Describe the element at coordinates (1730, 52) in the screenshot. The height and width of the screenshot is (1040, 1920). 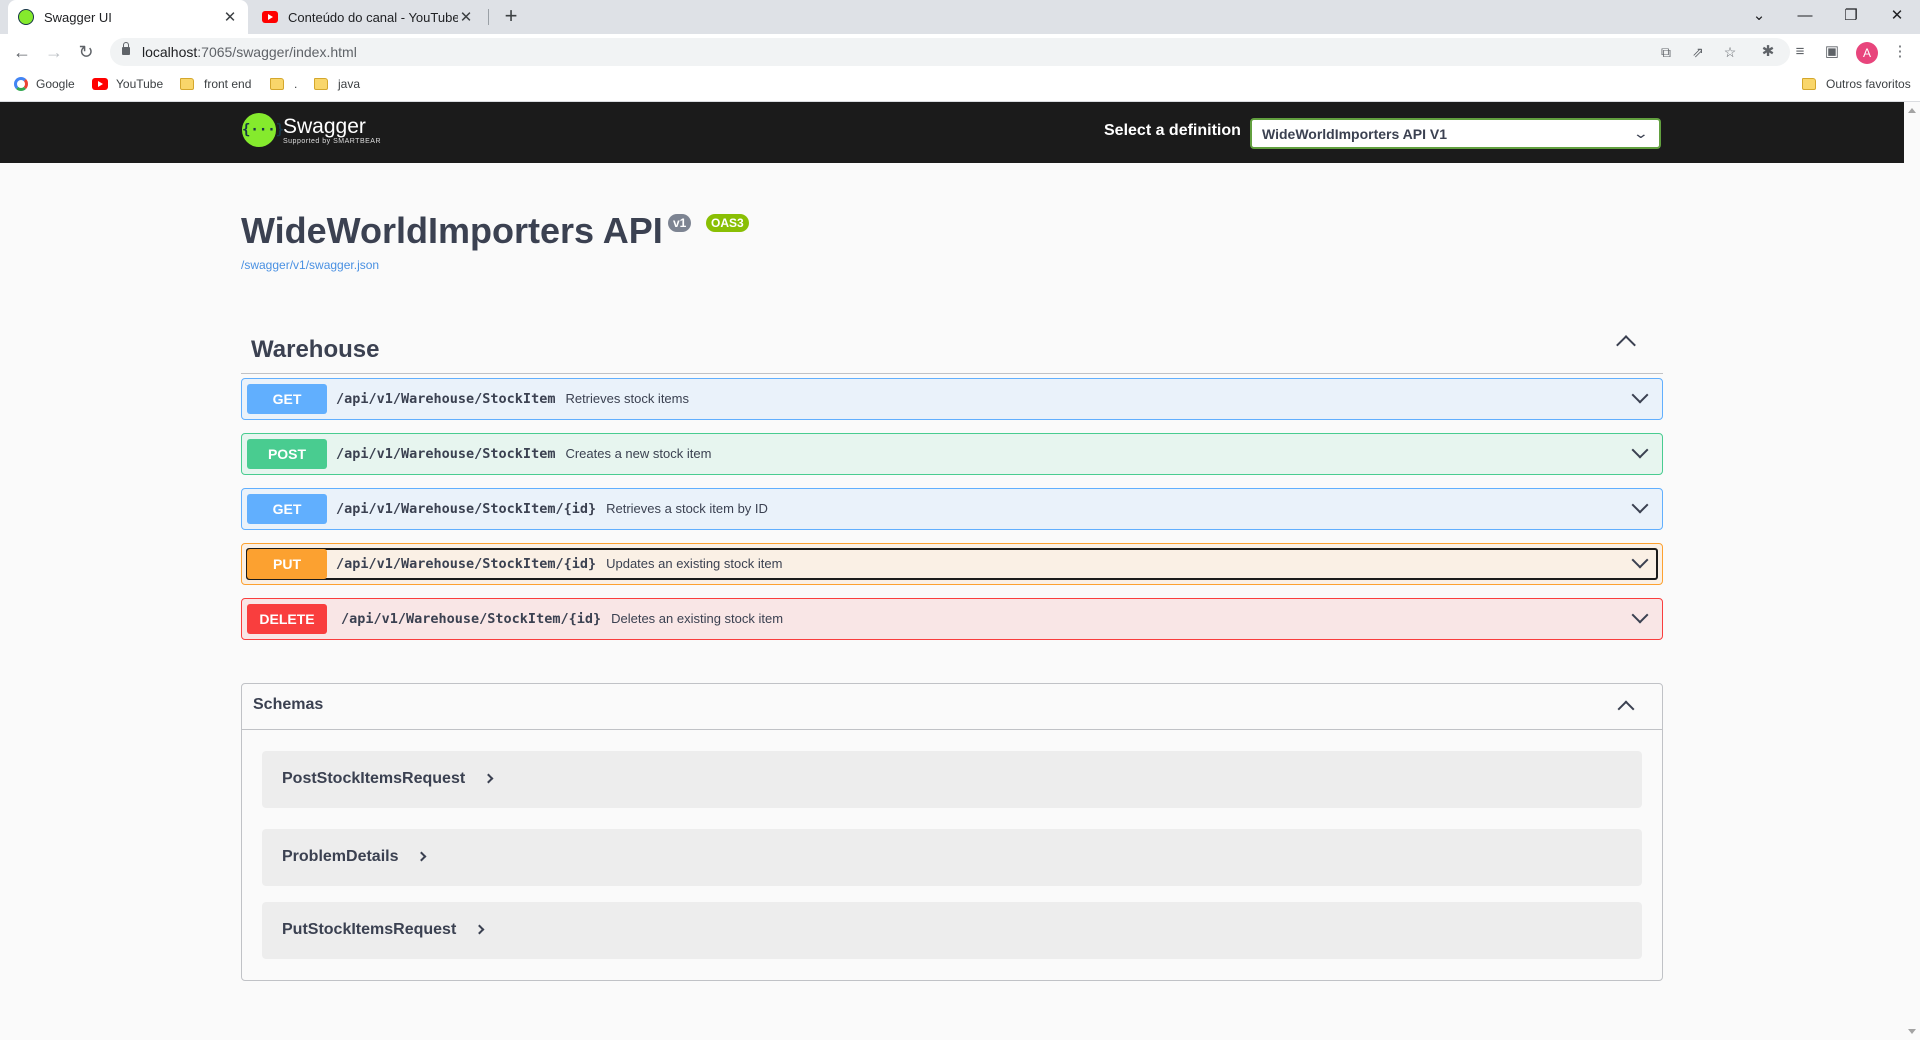
I see `bookmark-star-icon: ☆` at that location.